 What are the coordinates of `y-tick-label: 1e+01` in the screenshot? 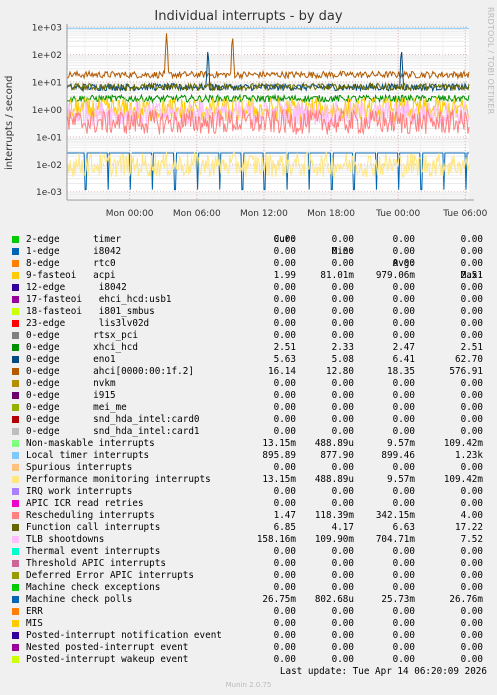 It's located at (47, 83).